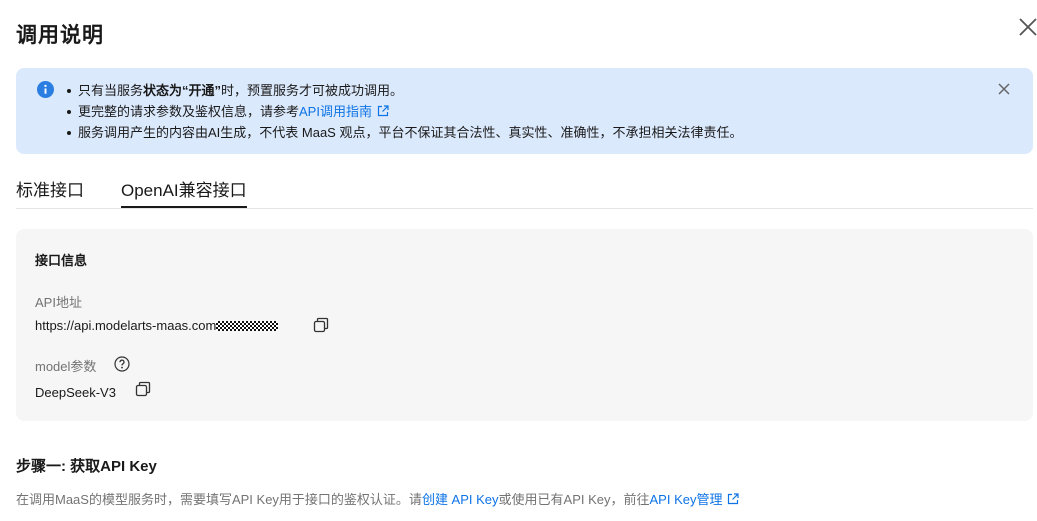 This screenshot has height=521, width=1037. What do you see at coordinates (75, 392) in the screenshot?
I see `model-param-value: DeepSeek-V3` at bounding box center [75, 392].